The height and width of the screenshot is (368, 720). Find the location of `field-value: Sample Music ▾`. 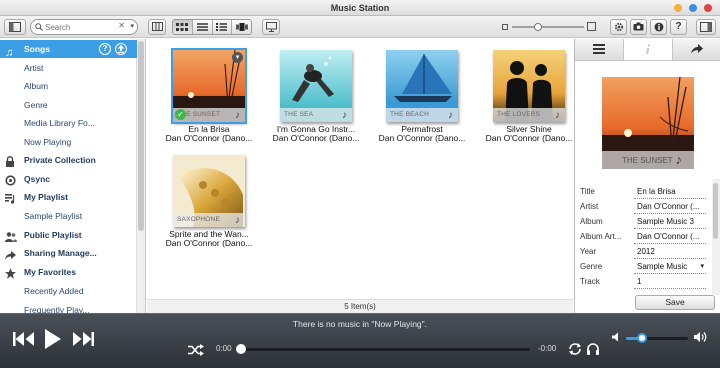

field-value: Sample Music ▾ is located at coordinates (670, 267).